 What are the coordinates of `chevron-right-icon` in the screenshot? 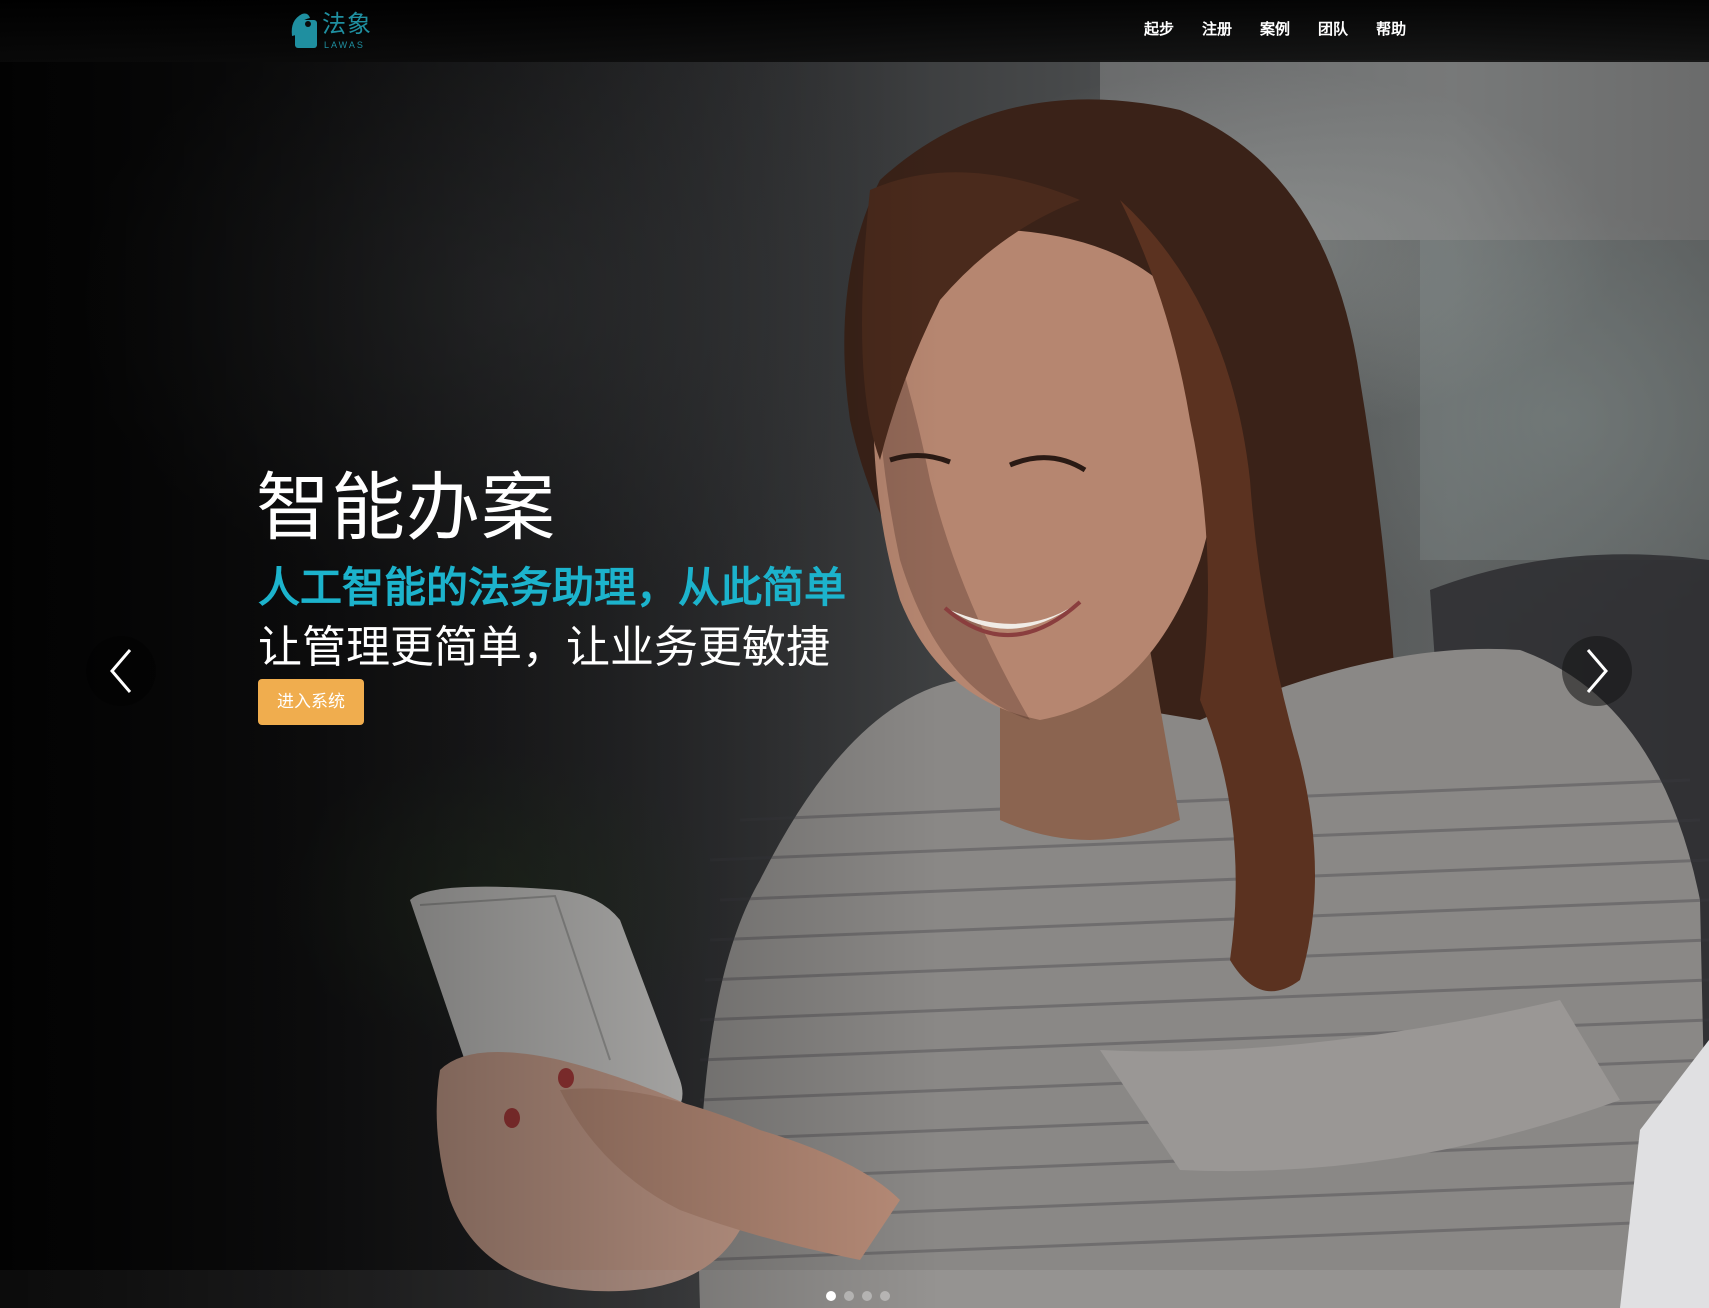 It's located at (1597, 671).